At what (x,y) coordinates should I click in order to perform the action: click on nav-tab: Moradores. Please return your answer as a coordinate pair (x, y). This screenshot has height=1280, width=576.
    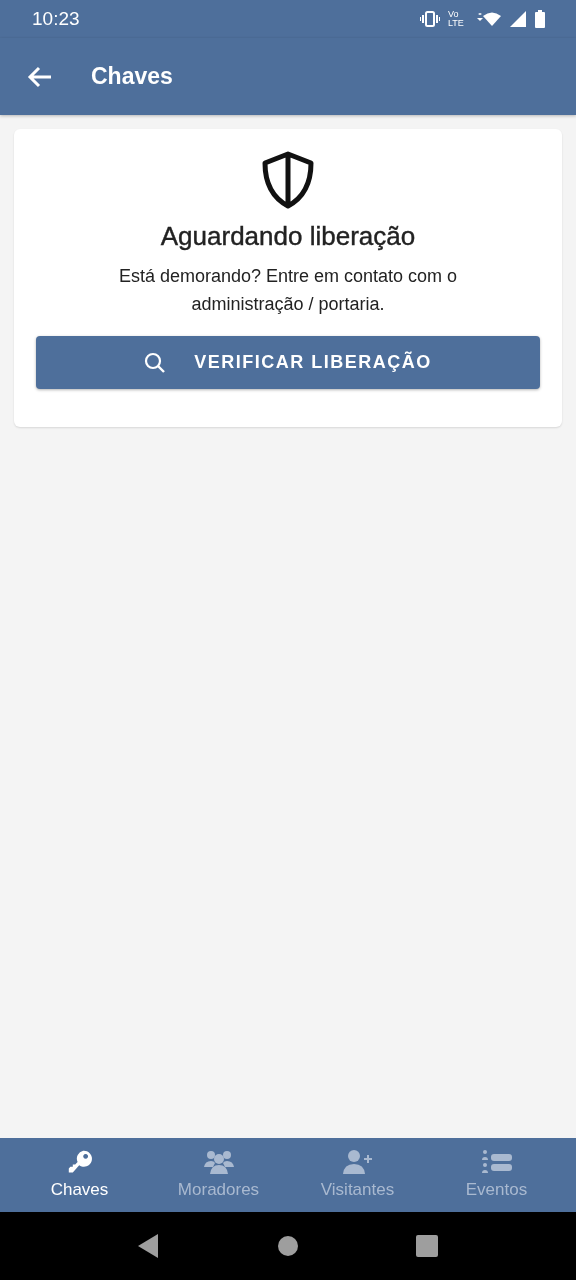
    Looking at the image, I should click on (218, 1175).